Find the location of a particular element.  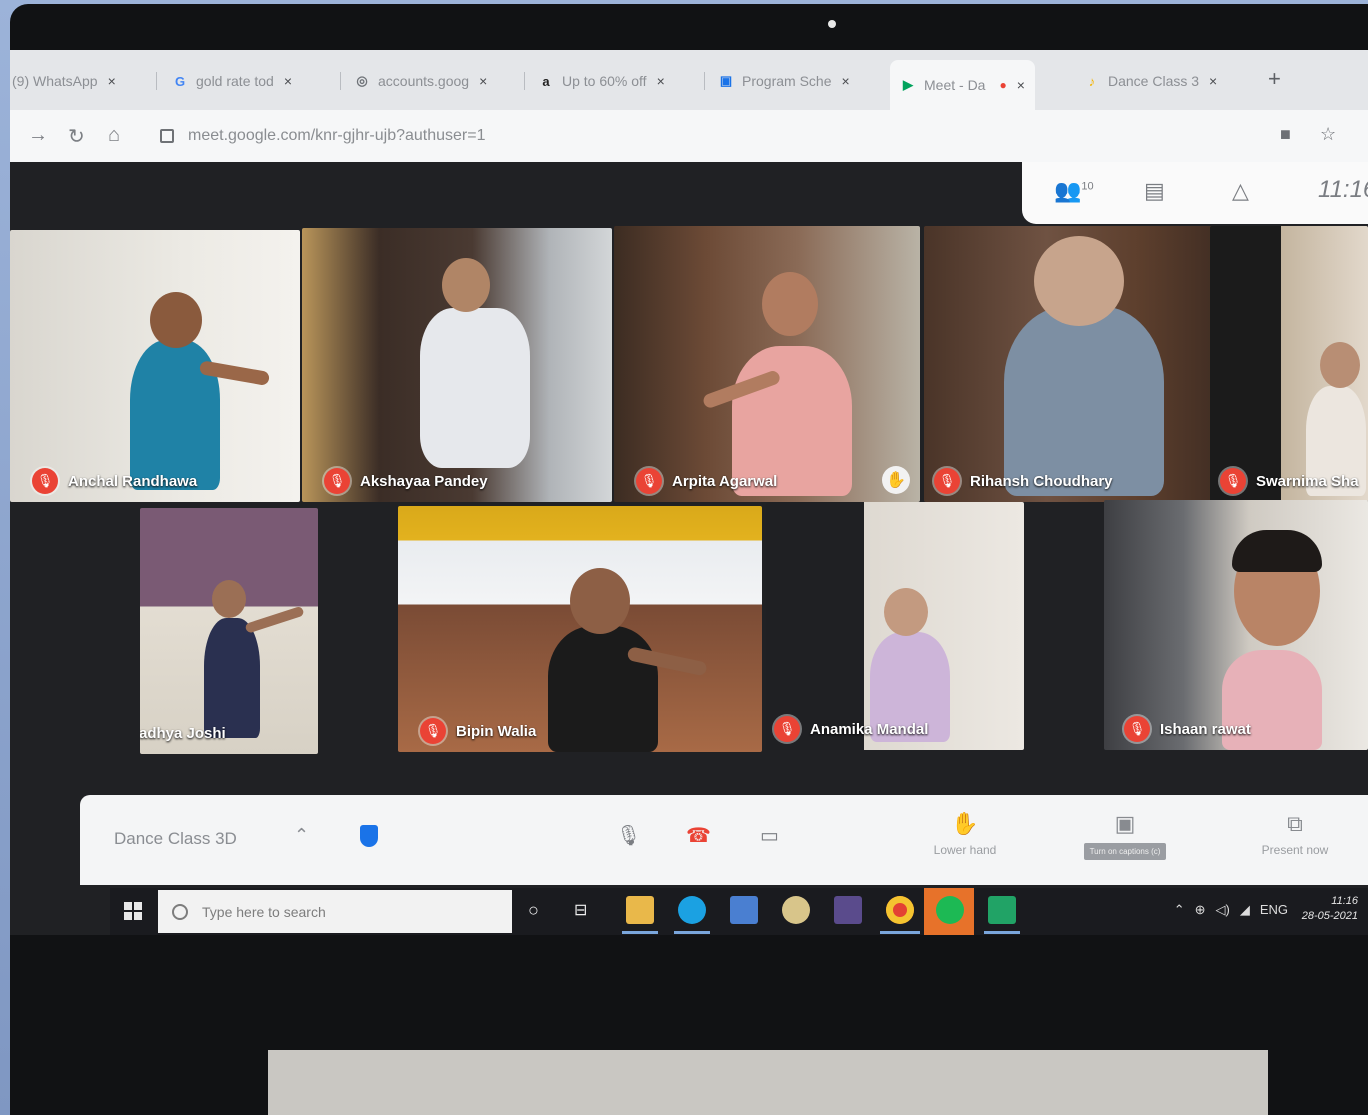

participant-name: Akshayaa Pandey is located at coordinates (424, 481).